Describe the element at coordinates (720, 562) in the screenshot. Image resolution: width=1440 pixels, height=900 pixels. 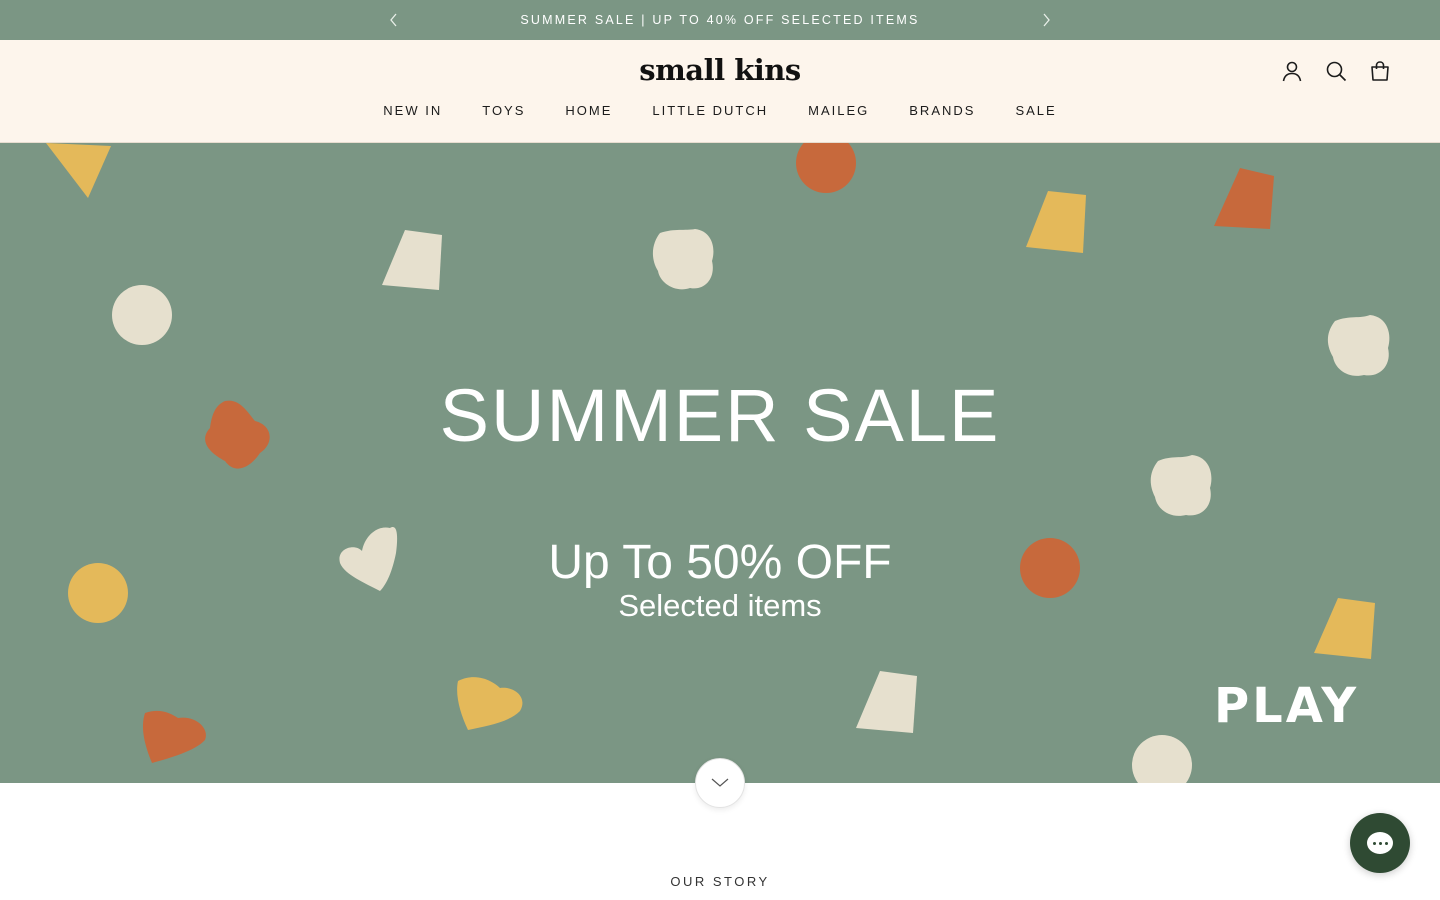
I see `hero-subtitle: Up To 50% OFF` at that location.